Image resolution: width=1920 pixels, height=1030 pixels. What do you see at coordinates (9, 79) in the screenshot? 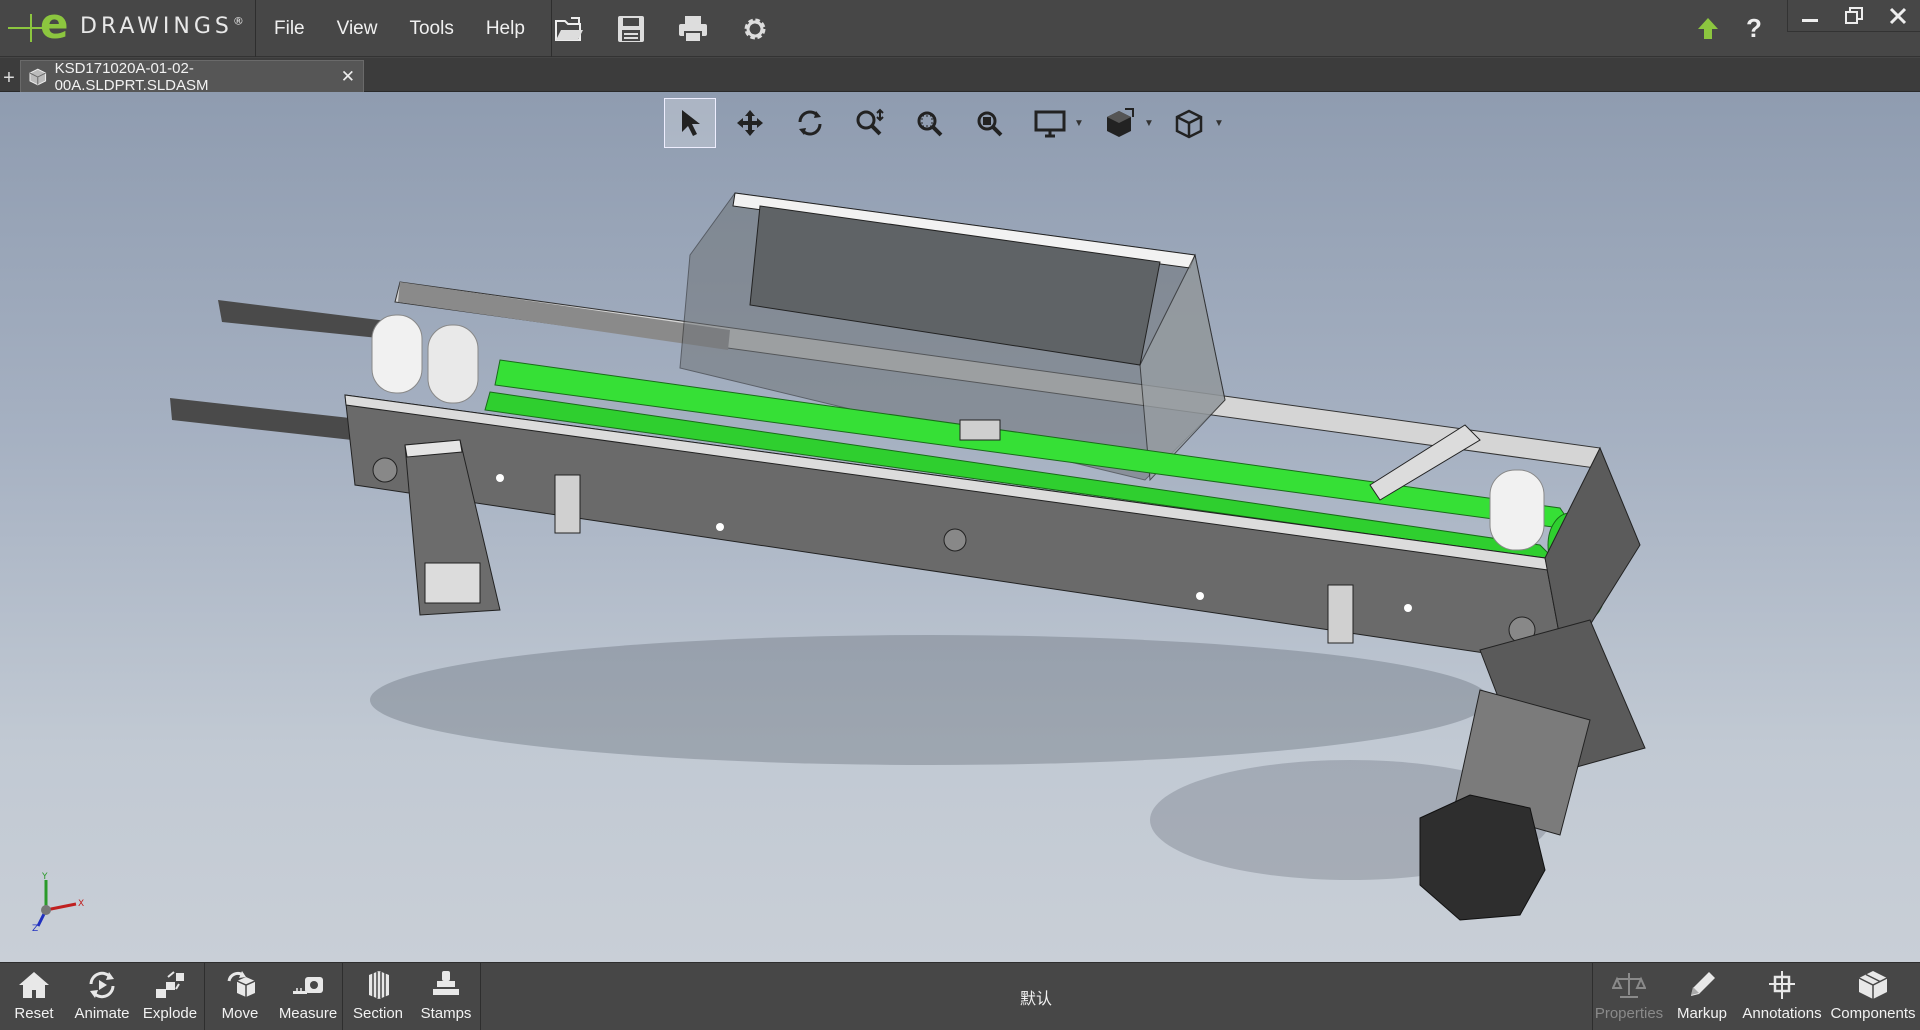
I see `new-tab-button: +` at bounding box center [9, 79].